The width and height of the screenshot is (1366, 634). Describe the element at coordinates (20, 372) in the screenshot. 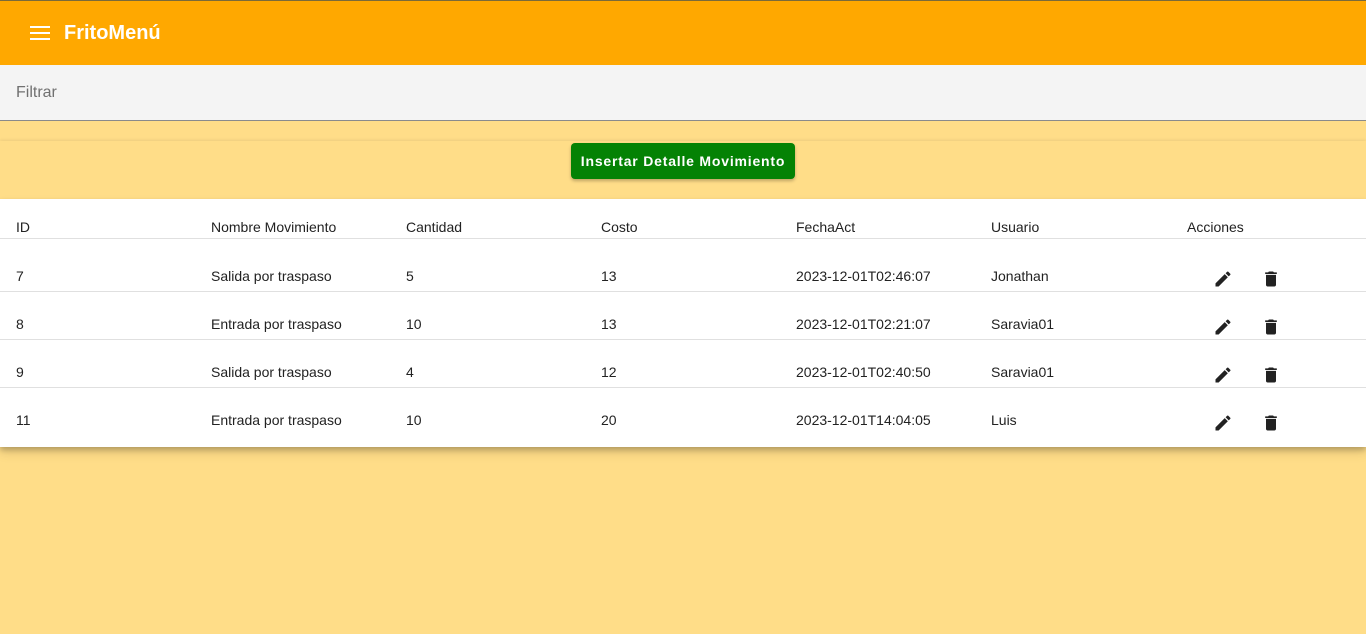

I see `cell-id: 9` at that location.